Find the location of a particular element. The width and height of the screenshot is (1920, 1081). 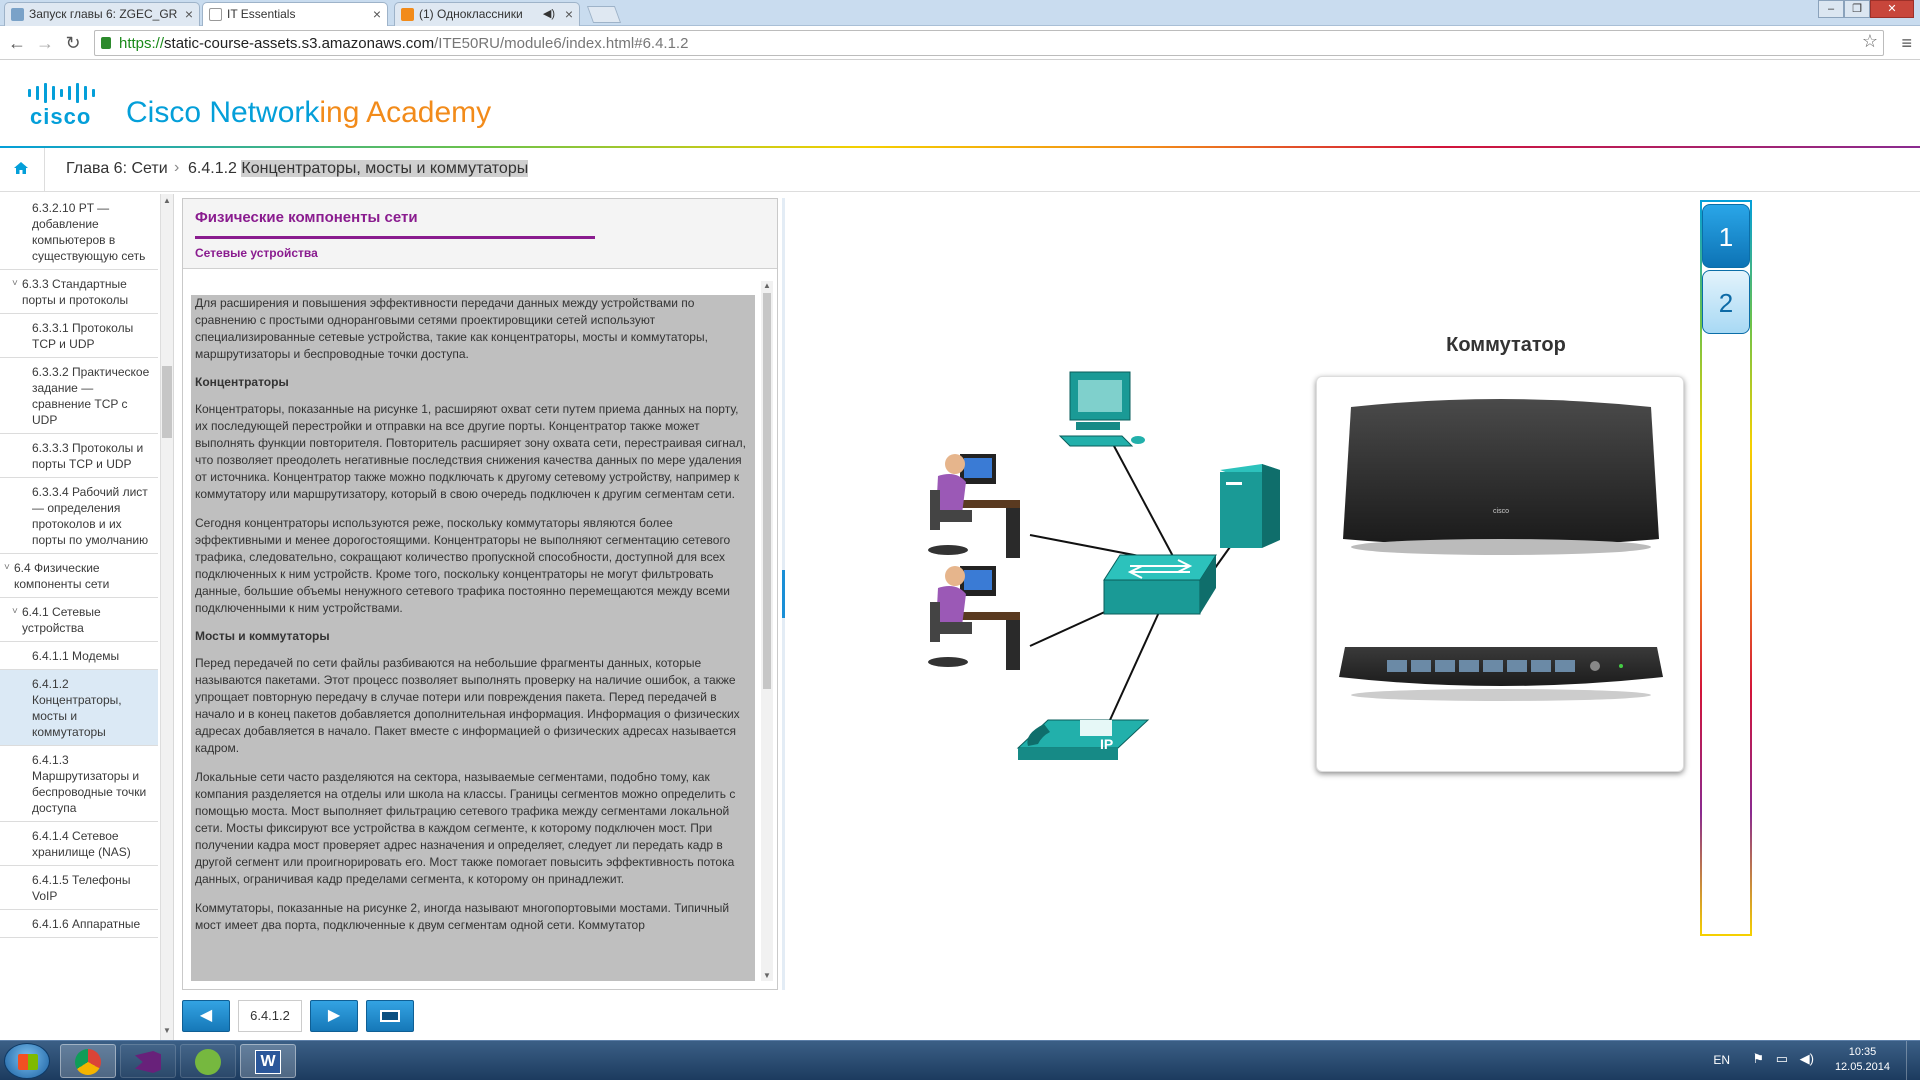

toc-item: 6.3.3.1 Протоколы TCP и UDP is located at coordinates (79, 336).